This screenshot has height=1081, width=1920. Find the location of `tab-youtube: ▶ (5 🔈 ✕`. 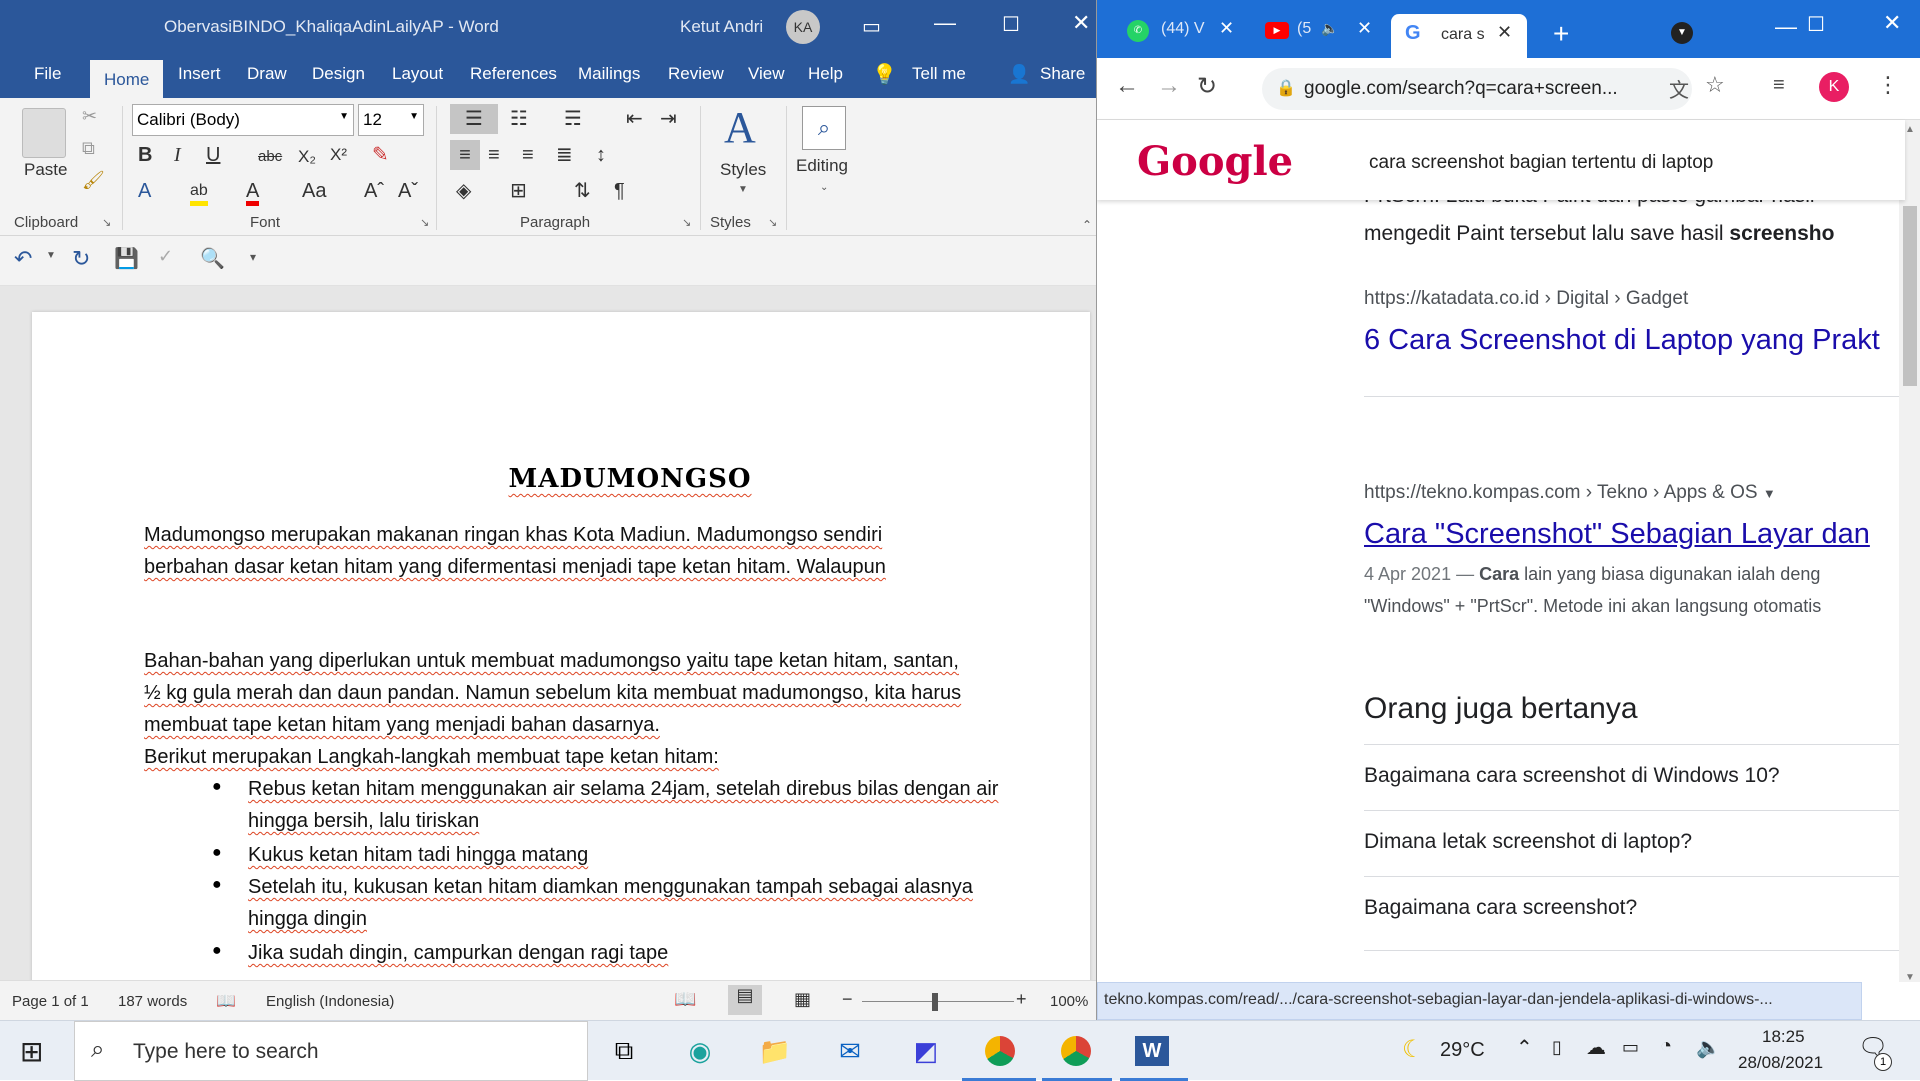

tab-youtube: ▶ (5 🔈 ✕ is located at coordinates (1317, 36).